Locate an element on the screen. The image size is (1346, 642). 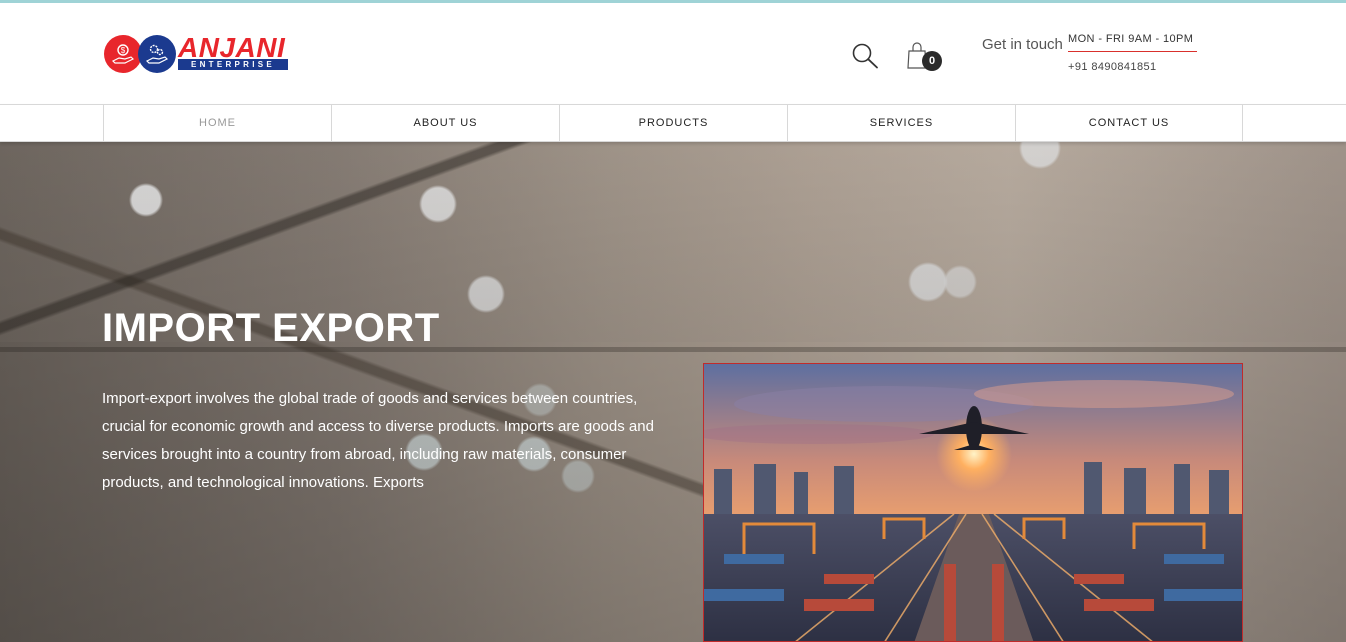
brand-tagline: ENTERPRISE is located at coordinates (233, 64).